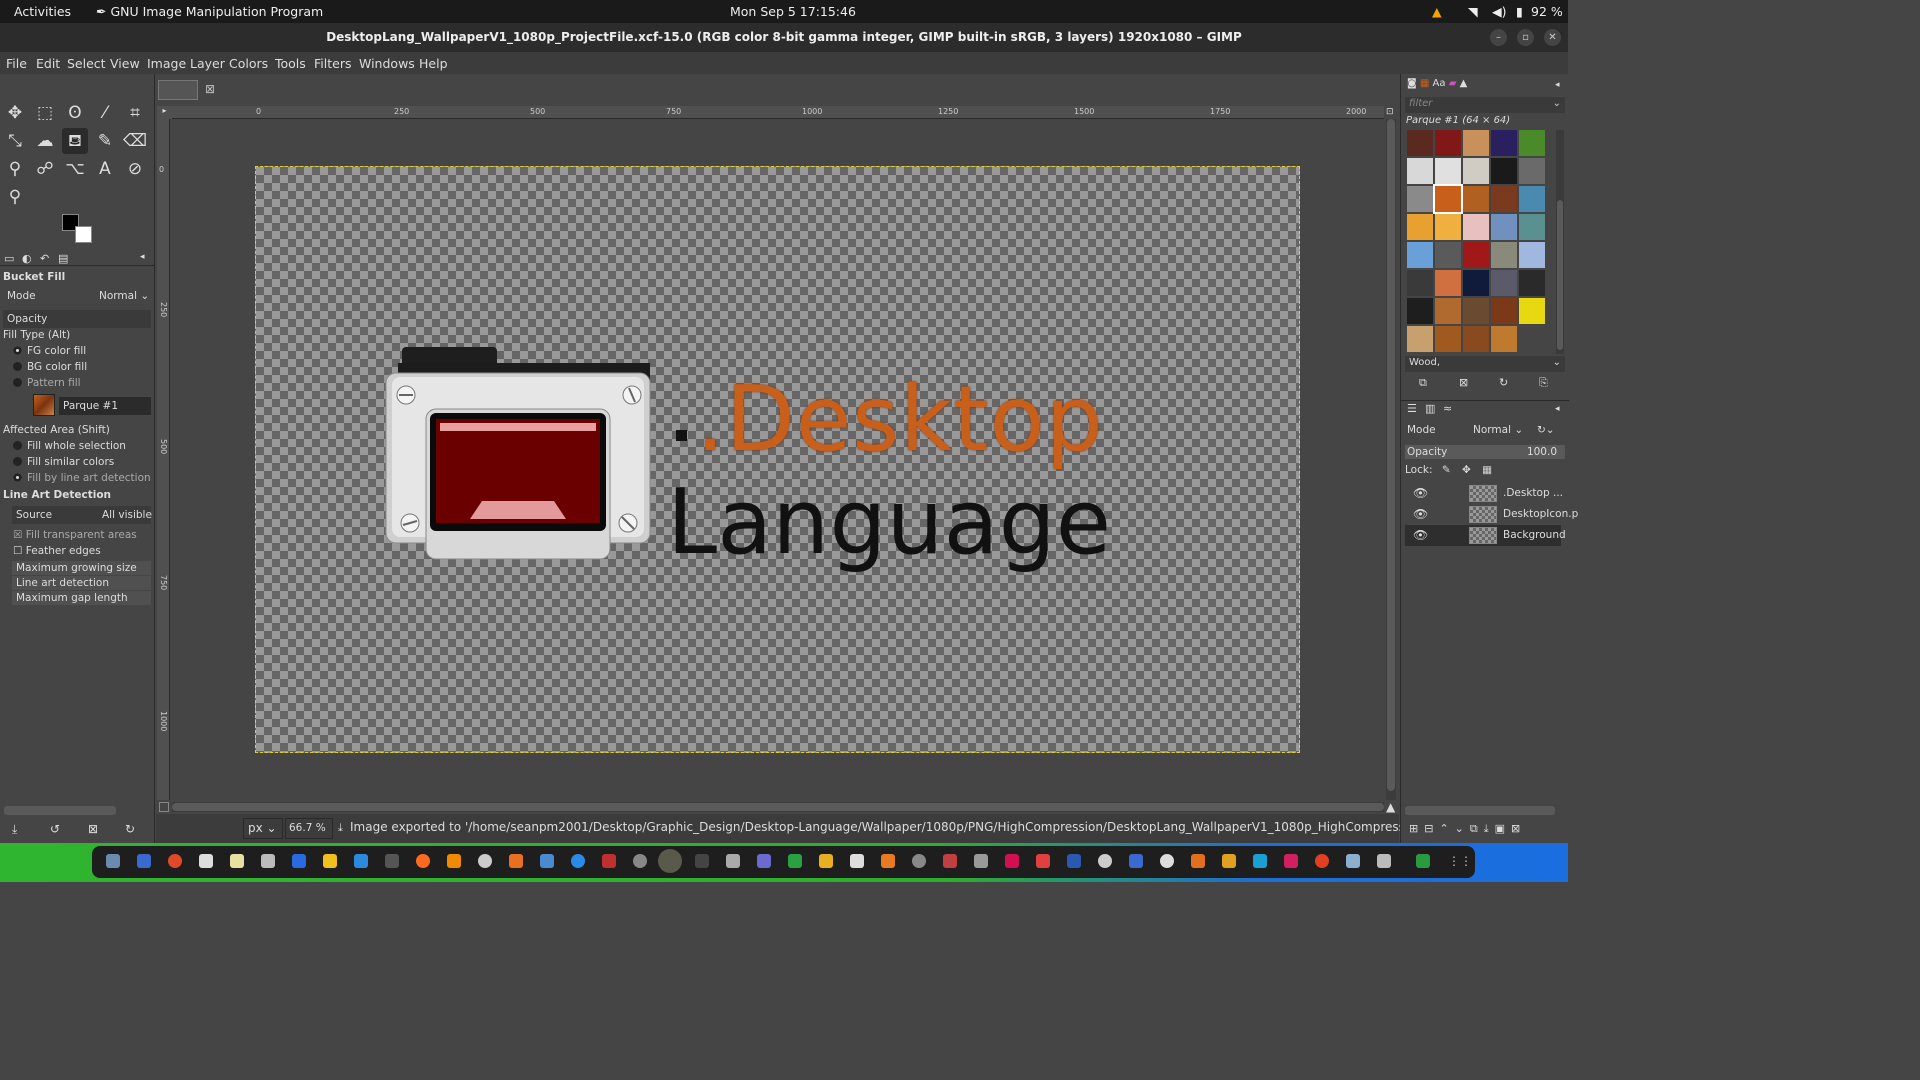 The width and height of the screenshot is (1920, 1080). I want to click on layer-mode-switch-icon: ↻⌄, so click(1546, 430).